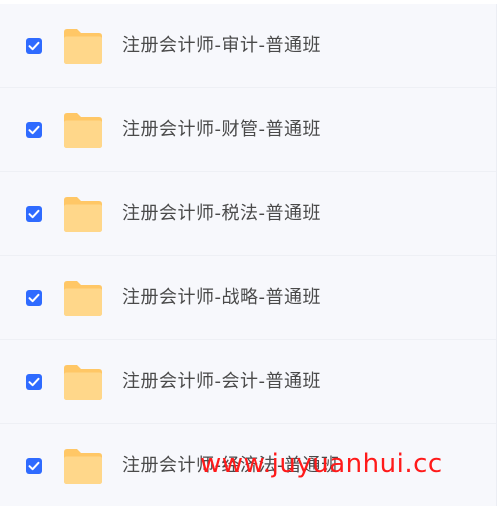 This screenshot has width=498, height=510. What do you see at coordinates (221, 381) in the screenshot?
I see `file-name: 注册会计师-会计-普通班` at bounding box center [221, 381].